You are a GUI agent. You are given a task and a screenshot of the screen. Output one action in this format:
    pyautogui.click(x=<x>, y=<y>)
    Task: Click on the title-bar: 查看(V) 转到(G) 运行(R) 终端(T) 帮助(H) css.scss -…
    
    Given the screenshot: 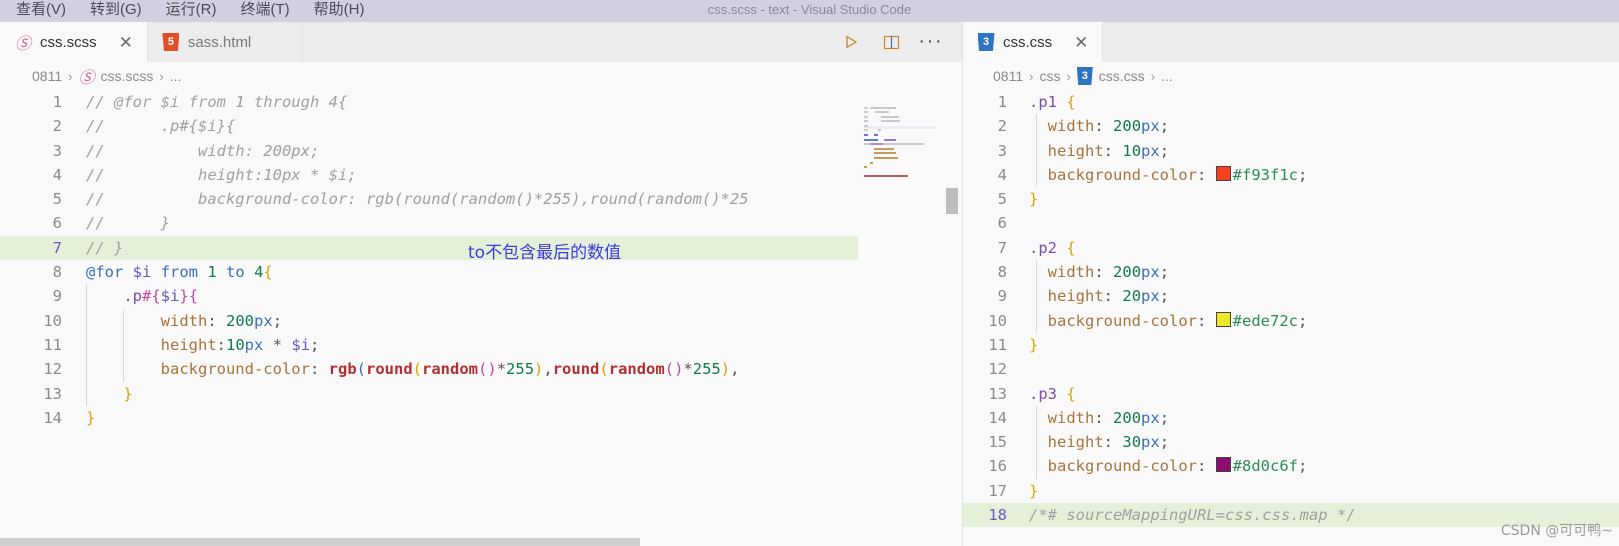 What is the action you would take?
    pyautogui.click(x=809, y=11)
    